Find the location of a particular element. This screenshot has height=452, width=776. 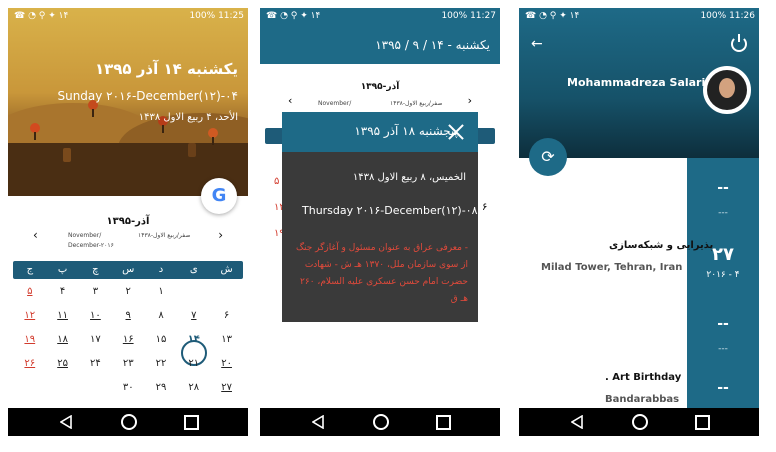

weekday: چ is located at coordinates (95, 269).